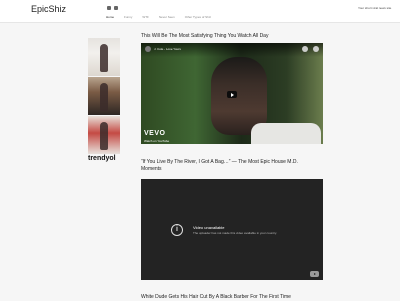 The width and height of the screenshot is (400, 301). Describe the element at coordinates (109, 8) in the screenshot. I see `facebook-icon` at that location.